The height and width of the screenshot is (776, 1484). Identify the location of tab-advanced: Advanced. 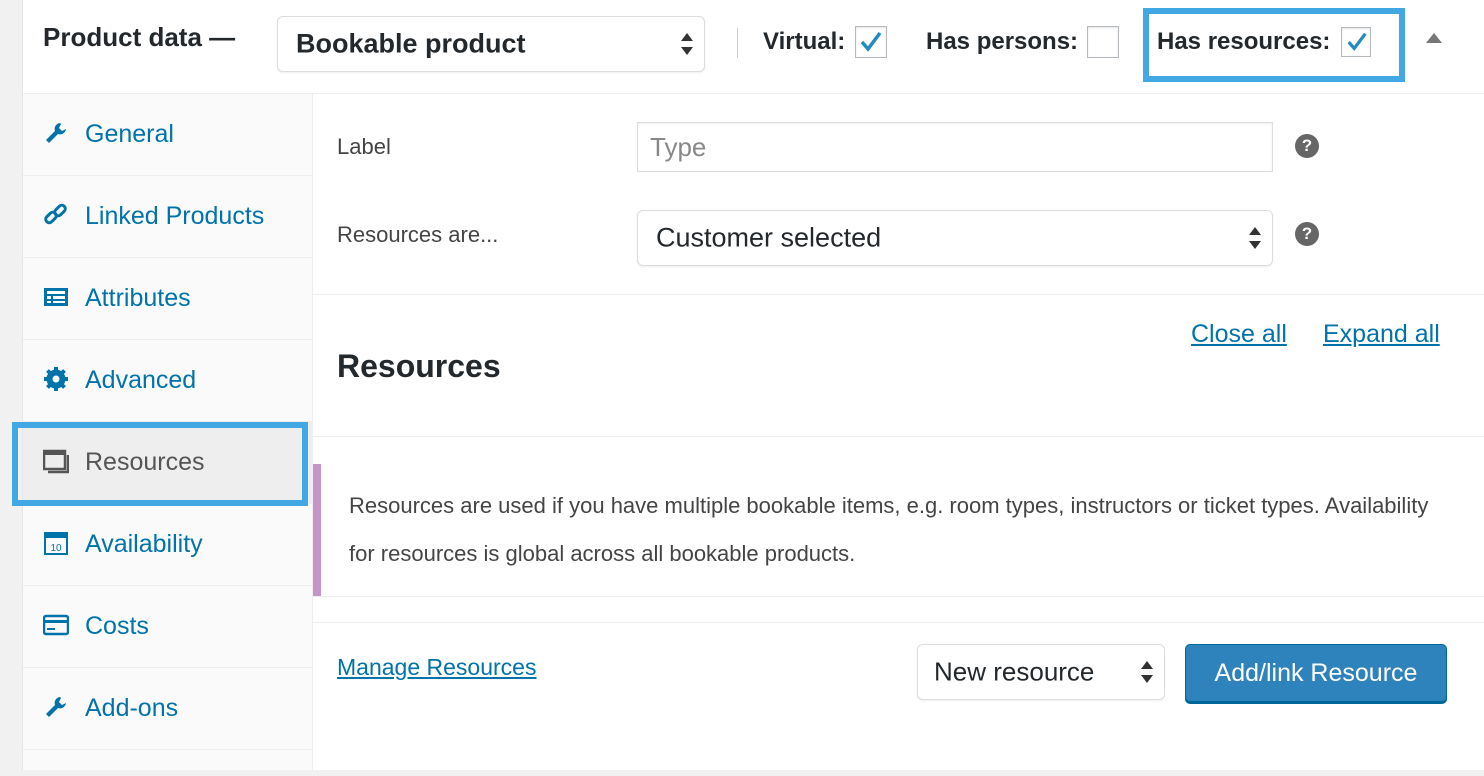
(168, 381).